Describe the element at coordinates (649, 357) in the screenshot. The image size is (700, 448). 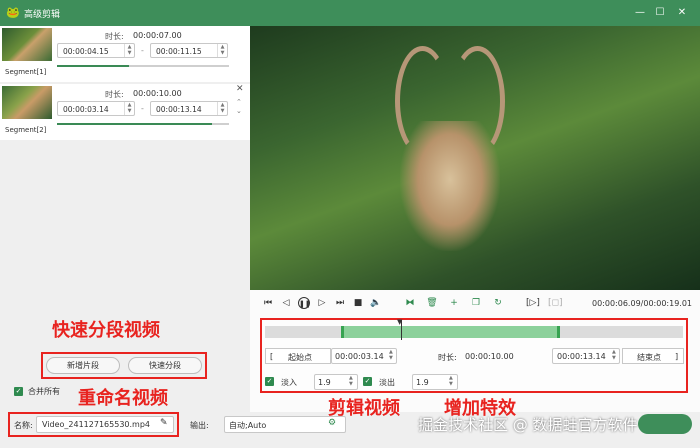
I see `end-point-label: 结束点` at that location.